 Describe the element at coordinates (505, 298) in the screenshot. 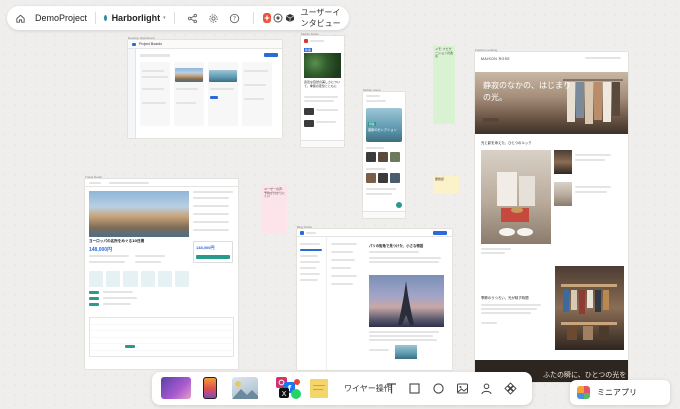

I see `section-2-title: 季節のうつろい、光が映す時間` at that location.